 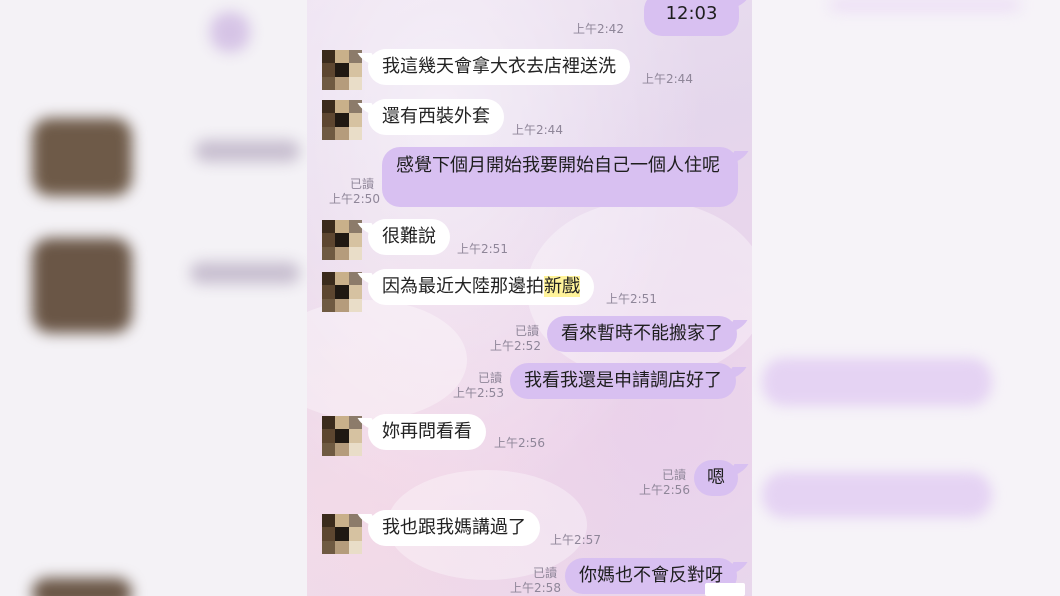 What do you see at coordinates (562, 286) in the screenshot?
I see `highlighted-text: 新戲` at bounding box center [562, 286].